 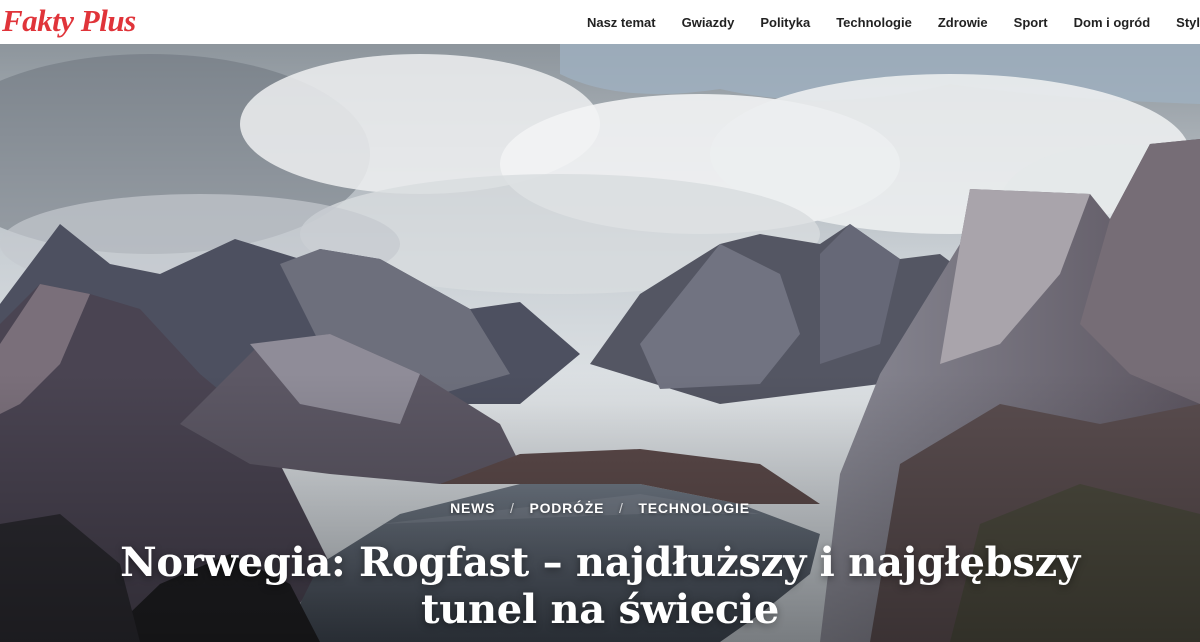 I want to click on nav-item-dom-i-ogrod: Dom i ogród, so click(x=1112, y=22).